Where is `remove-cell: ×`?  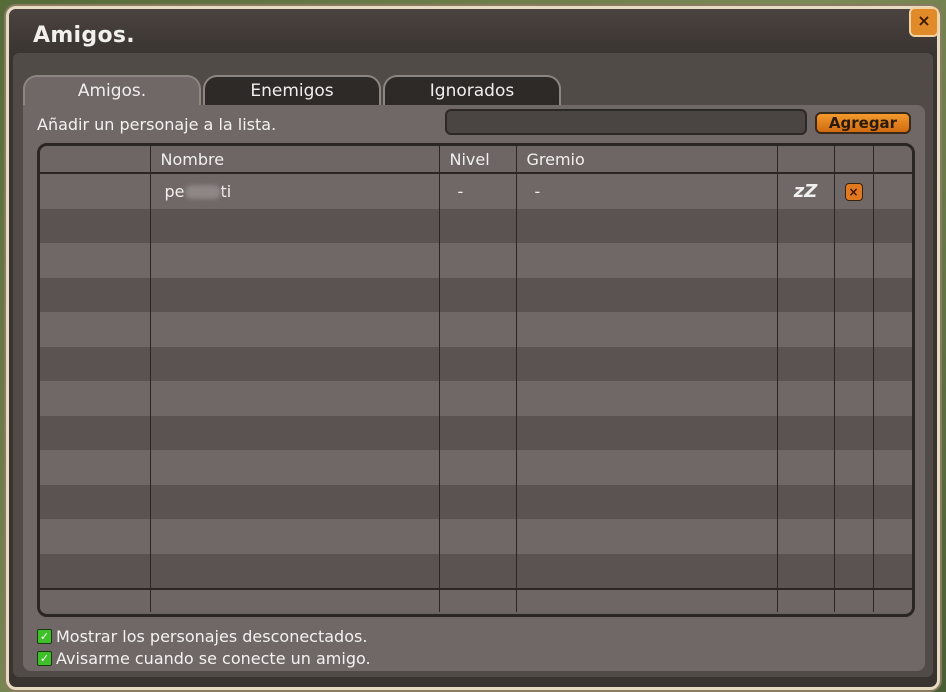
remove-cell: × is located at coordinates (853, 191).